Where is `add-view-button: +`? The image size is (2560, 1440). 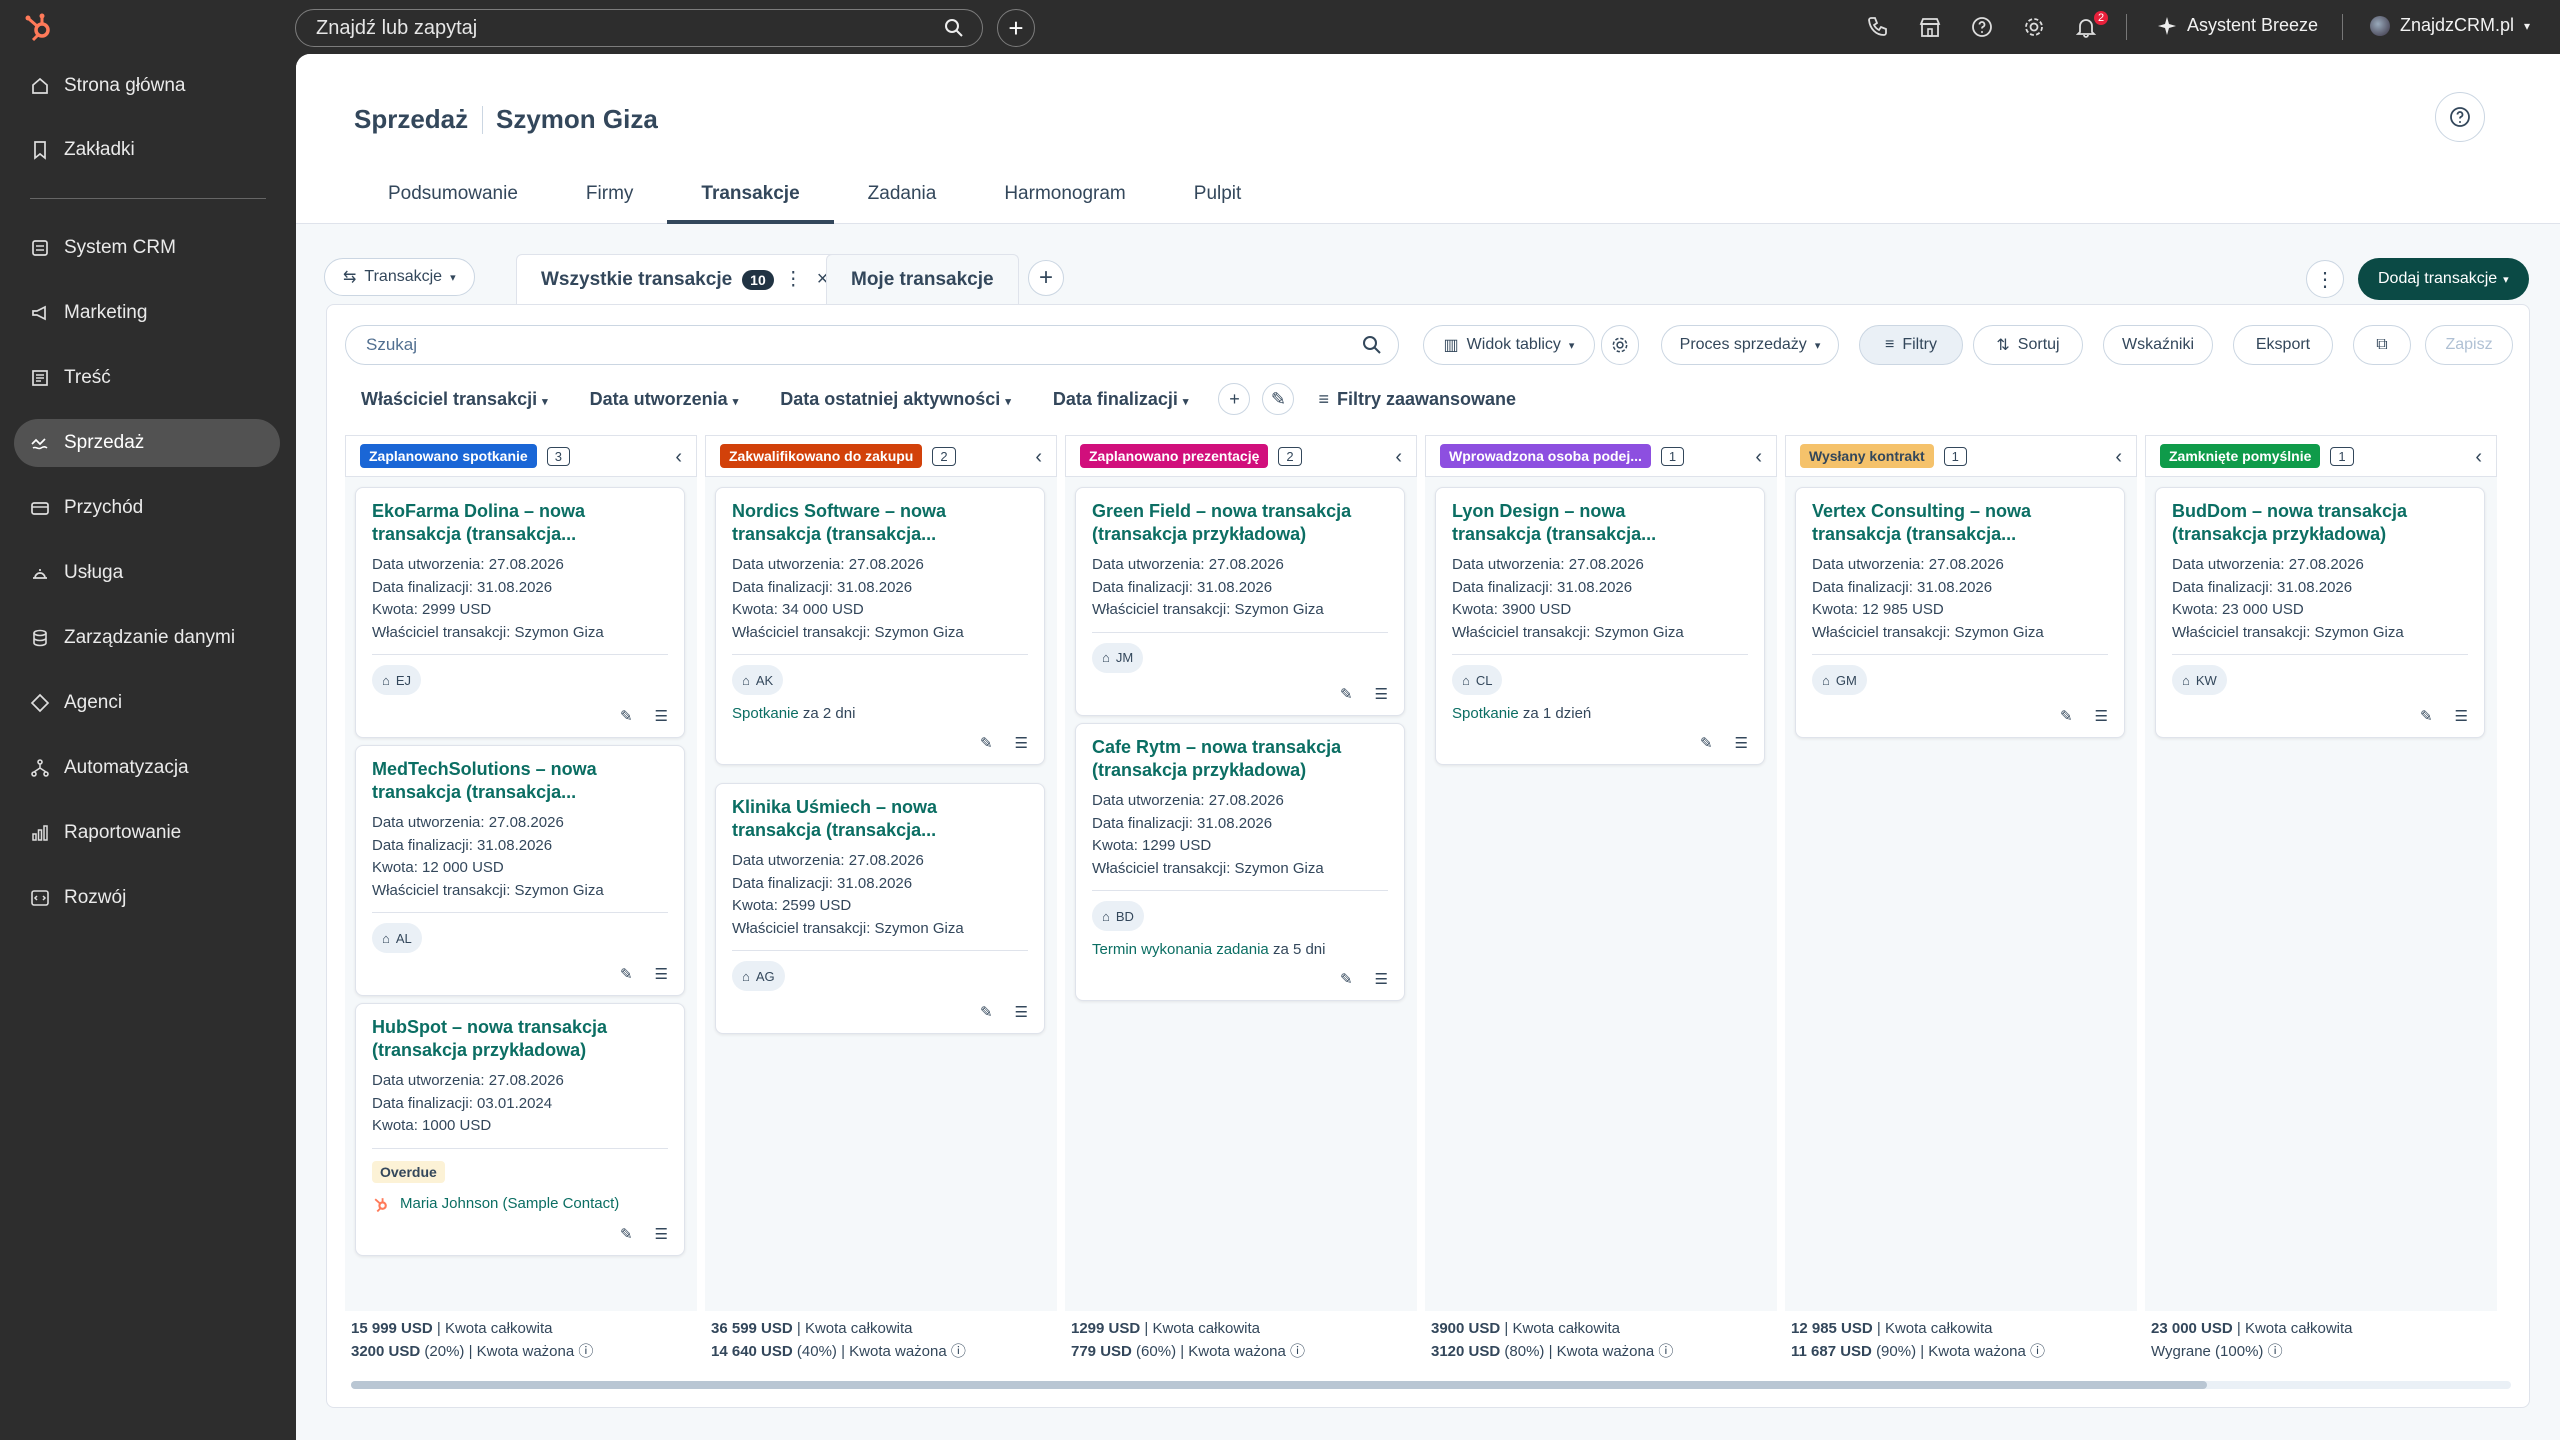 add-view-button: + is located at coordinates (1046, 278).